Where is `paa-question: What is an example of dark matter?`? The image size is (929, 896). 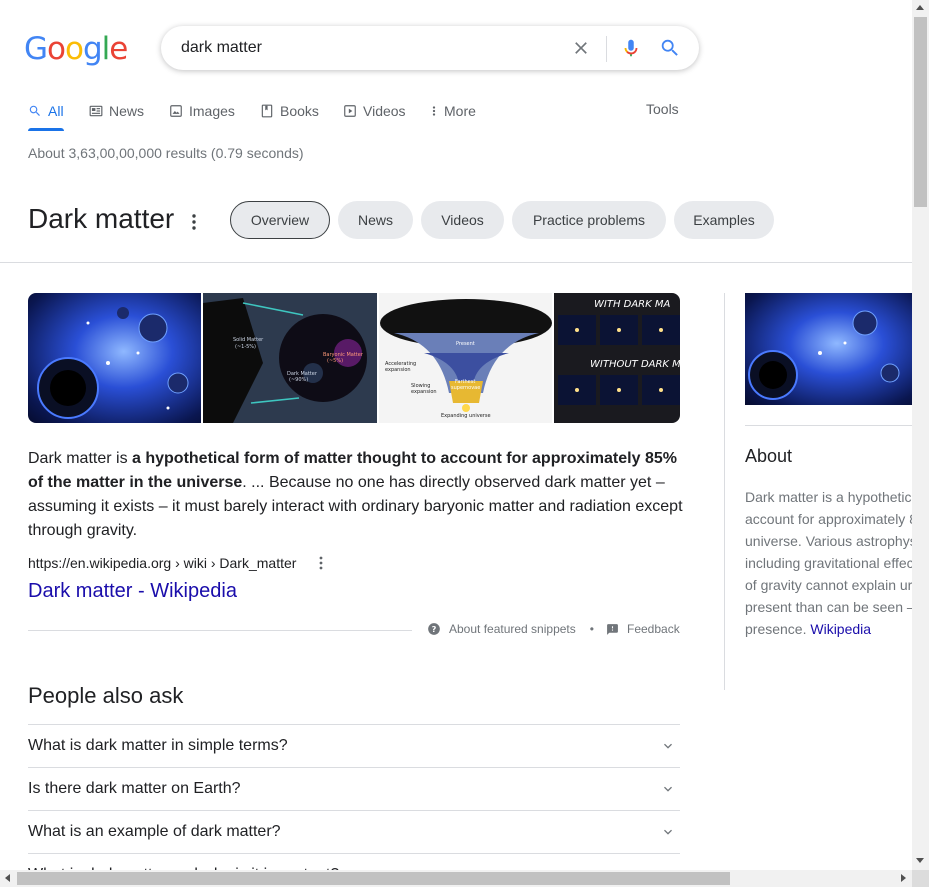 paa-question: What is an example of dark matter? is located at coordinates (354, 831).